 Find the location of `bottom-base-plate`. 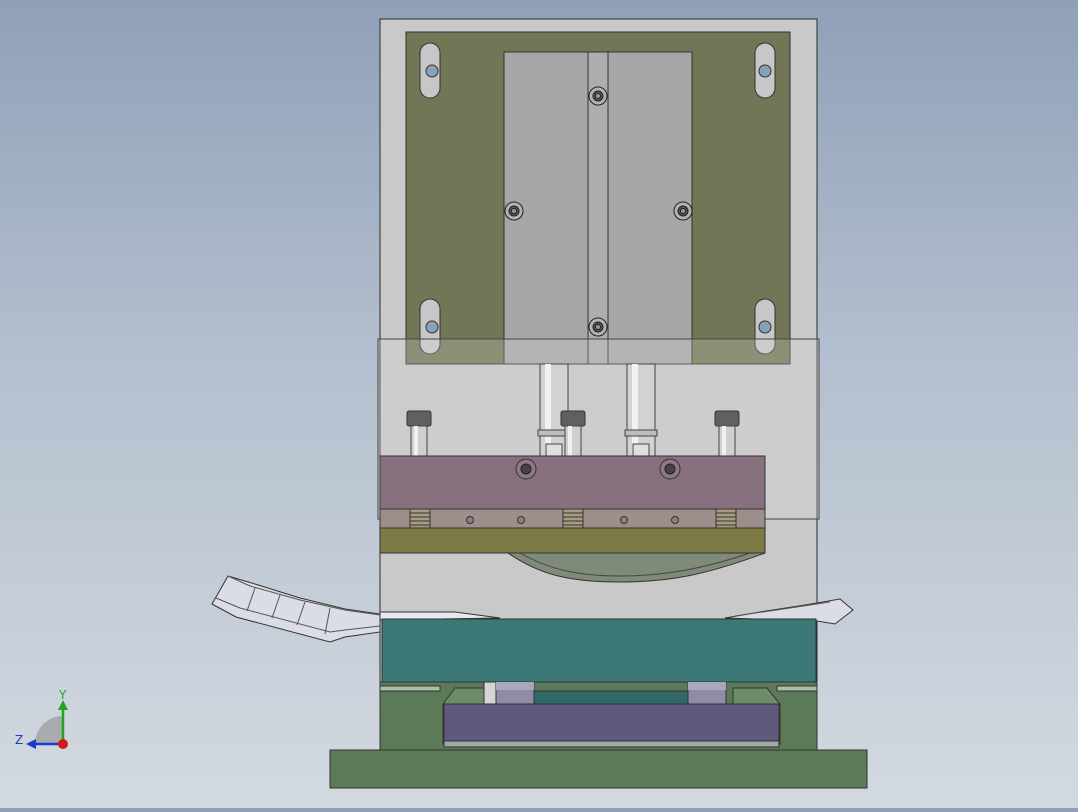

bottom-base-plate is located at coordinates (598, 769).